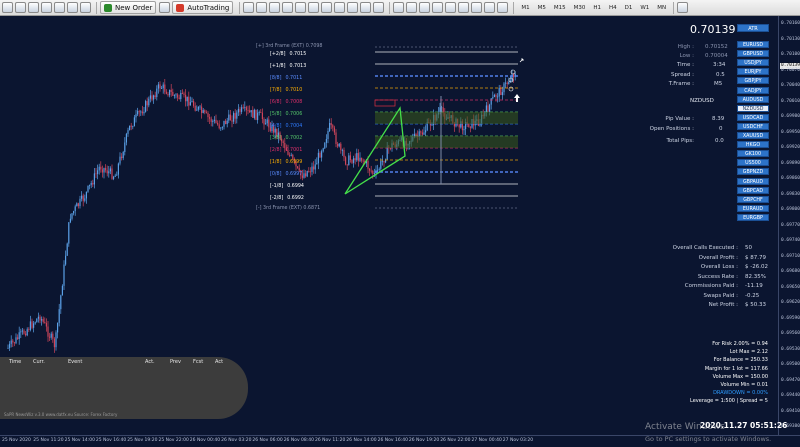 The height and width of the screenshot is (447, 800). What do you see at coordinates (425, 7) in the screenshot?
I see `vertical-line-icon` at bounding box center [425, 7].